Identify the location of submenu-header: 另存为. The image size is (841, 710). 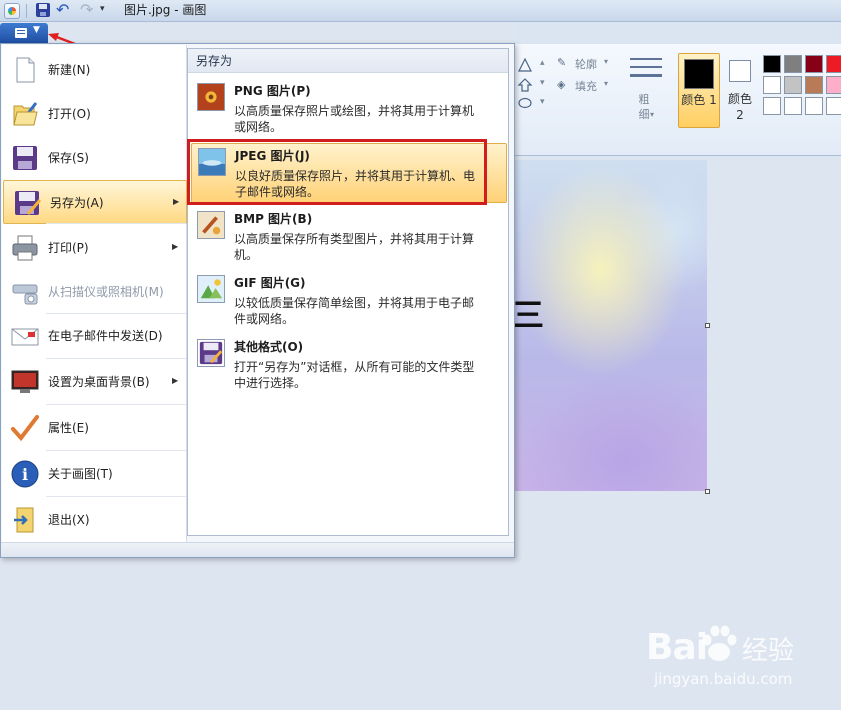
(348, 61).